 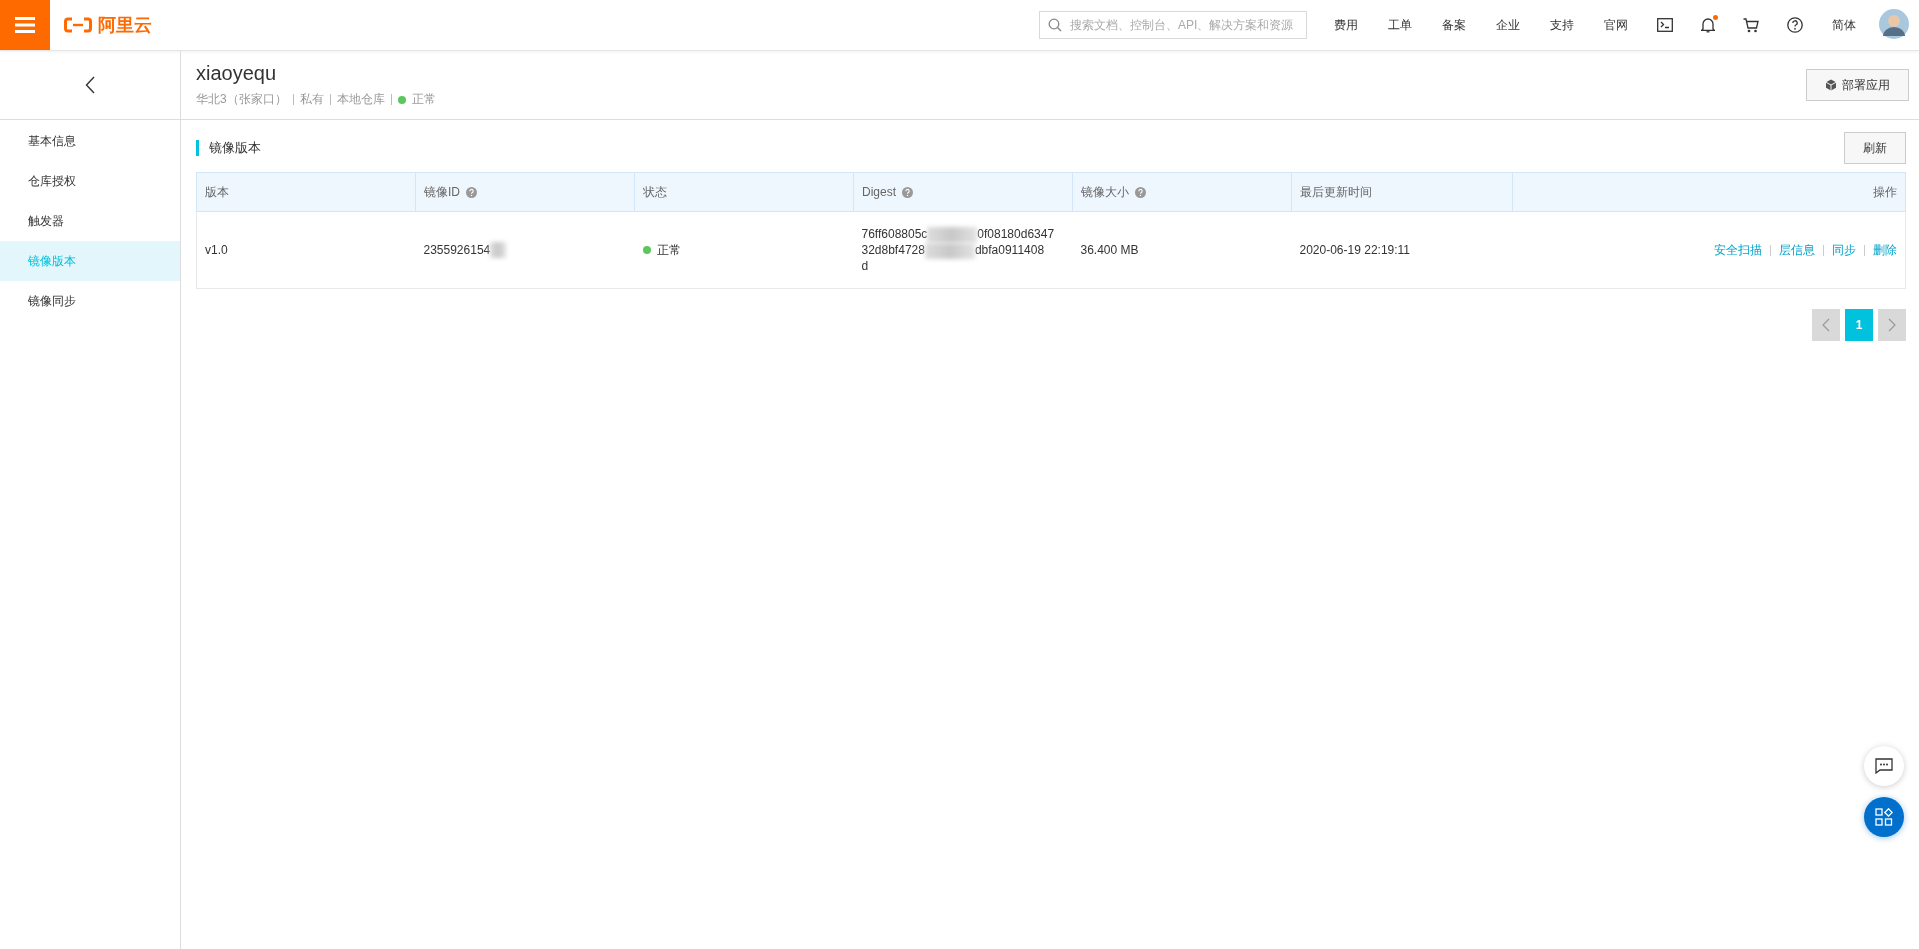 What do you see at coordinates (241, 99) in the screenshot?
I see `repository-meta: 华北3（张家口）` at bounding box center [241, 99].